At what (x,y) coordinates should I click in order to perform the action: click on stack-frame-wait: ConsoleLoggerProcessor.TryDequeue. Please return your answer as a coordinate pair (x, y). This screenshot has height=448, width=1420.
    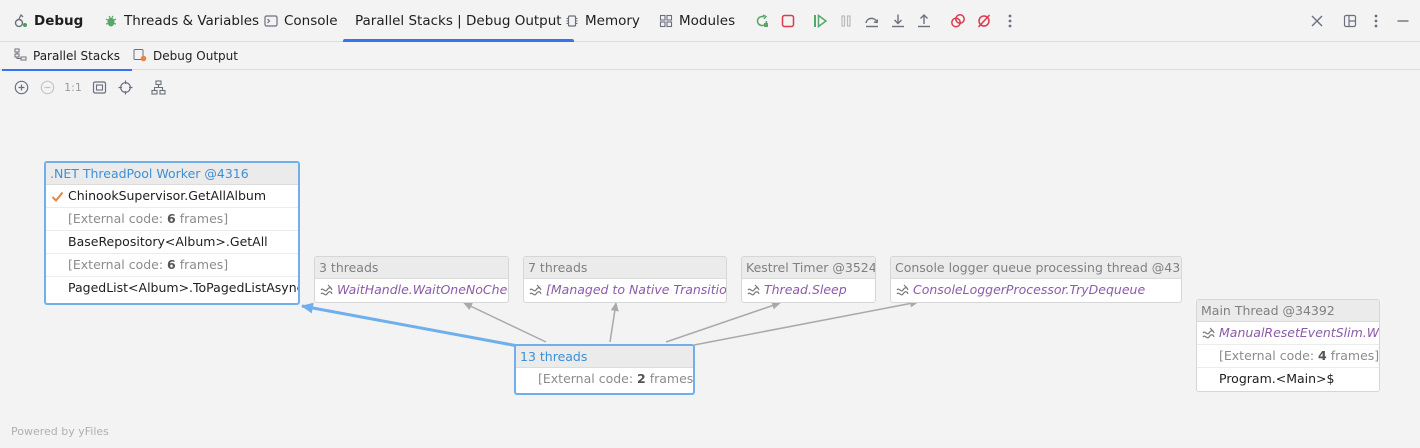
    Looking at the image, I should click on (1036, 290).